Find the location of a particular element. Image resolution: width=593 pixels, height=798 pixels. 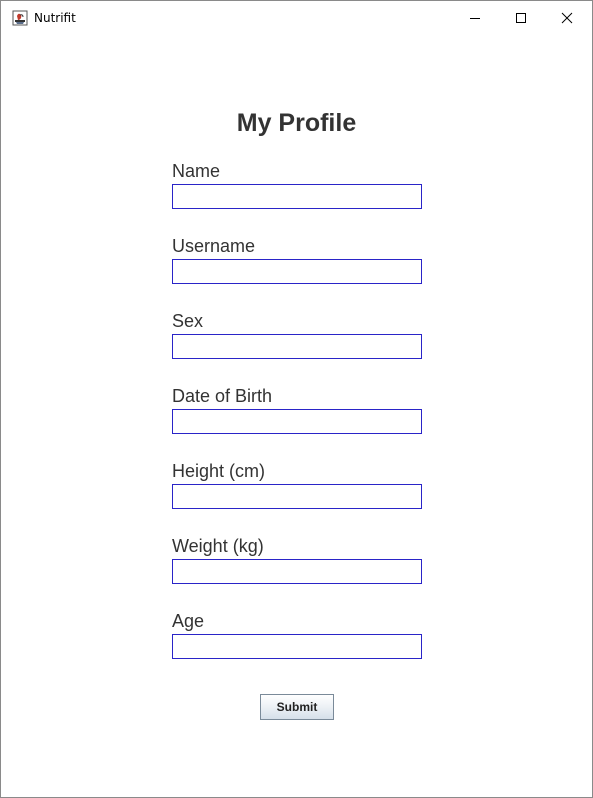

sex-label: Sex is located at coordinates (188, 321).